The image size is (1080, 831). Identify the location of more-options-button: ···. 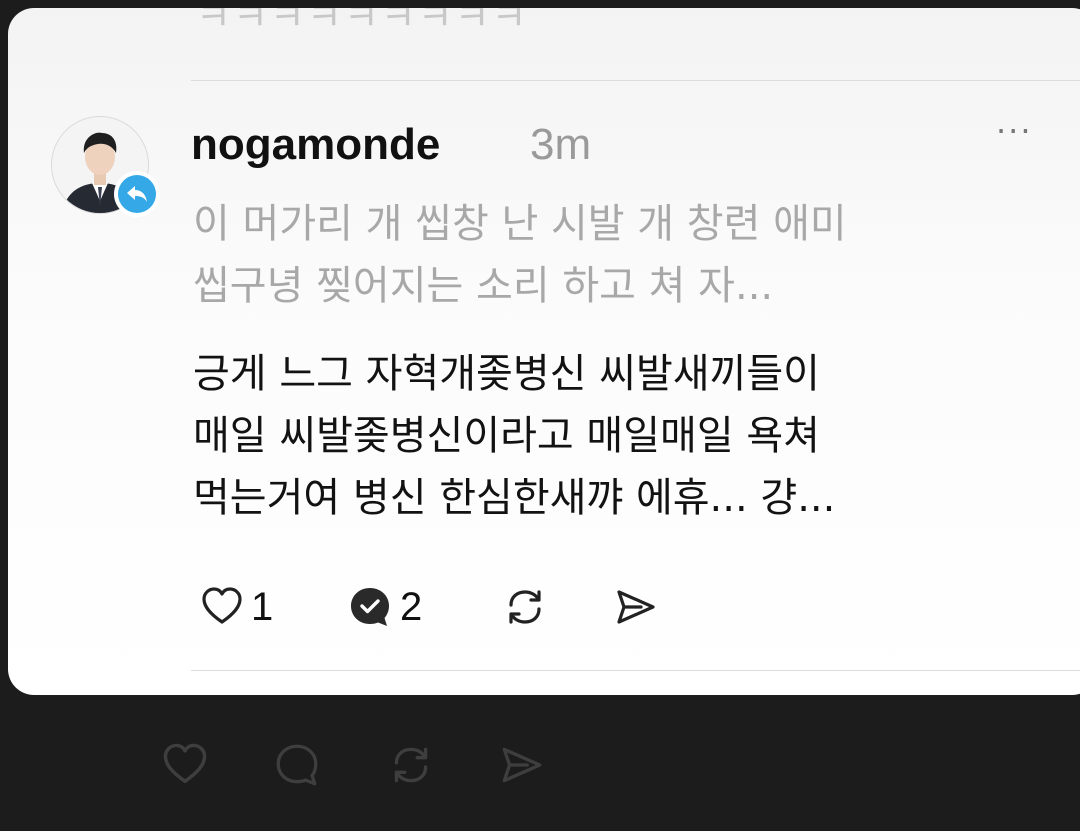
(1024, 132).